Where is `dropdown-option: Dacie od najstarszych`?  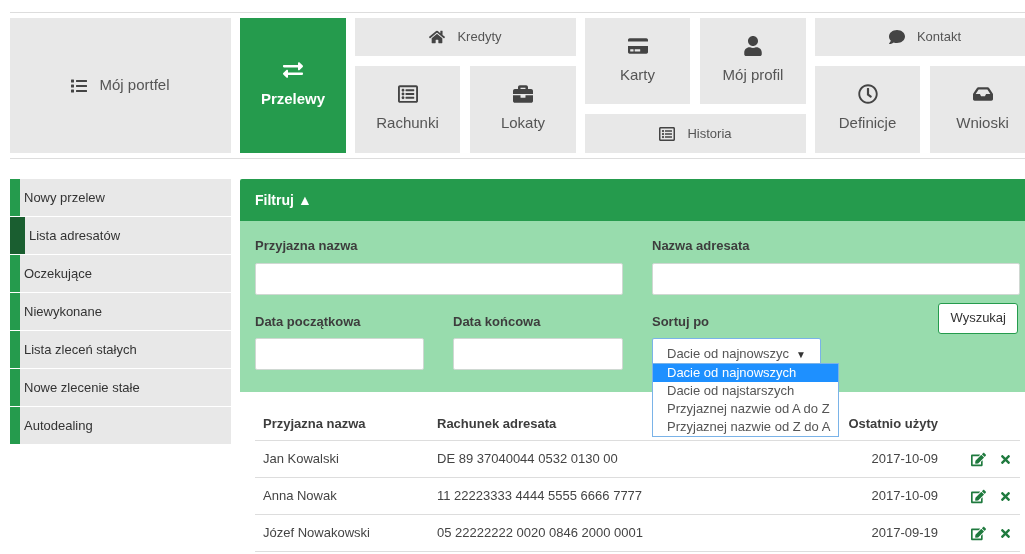
dropdown-option: Dacie od najstarszych is located at coordinates (745, 391).